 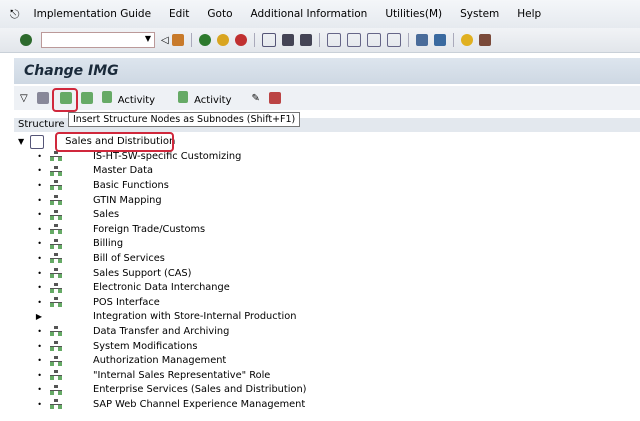 I want to click on tree-item: • Billing, so click(x=327, y=244).